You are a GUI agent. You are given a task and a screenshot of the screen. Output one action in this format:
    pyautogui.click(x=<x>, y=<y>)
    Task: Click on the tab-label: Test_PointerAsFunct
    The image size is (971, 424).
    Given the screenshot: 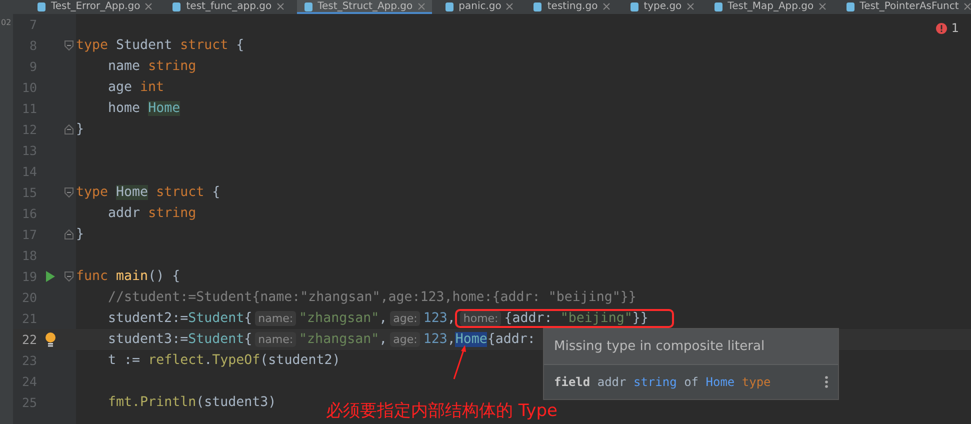 What is the action you would take?
    pyautogui.click(x=909, y=6)
    